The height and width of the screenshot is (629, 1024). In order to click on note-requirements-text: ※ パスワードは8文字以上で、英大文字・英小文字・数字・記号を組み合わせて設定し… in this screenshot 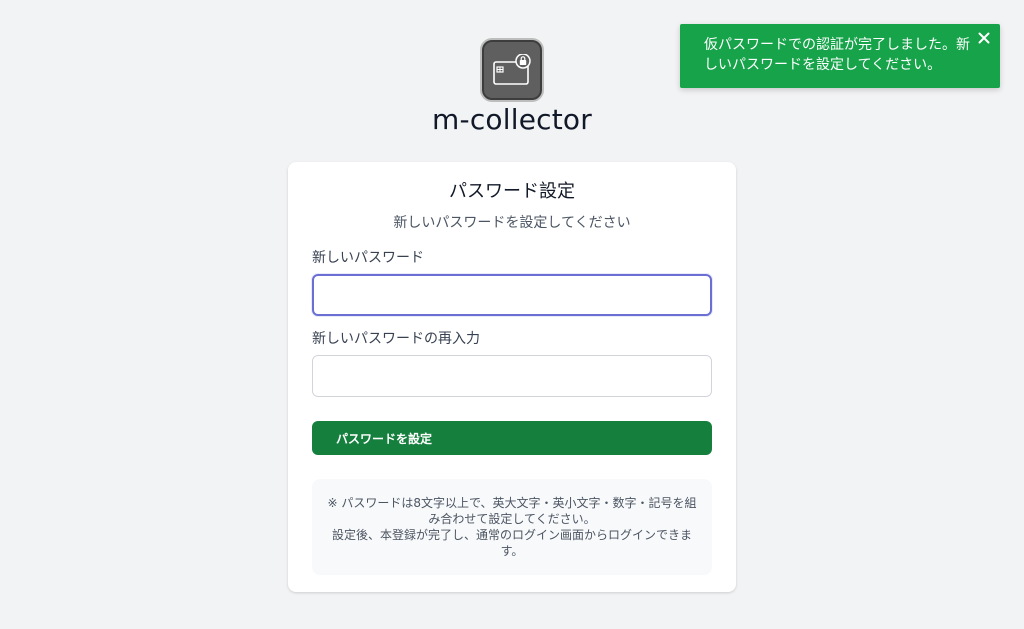, I will do `click(512, 511)`.